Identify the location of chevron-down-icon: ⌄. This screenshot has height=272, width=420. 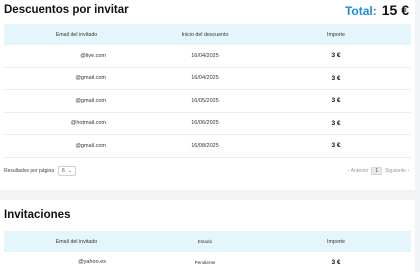
(70, 171).